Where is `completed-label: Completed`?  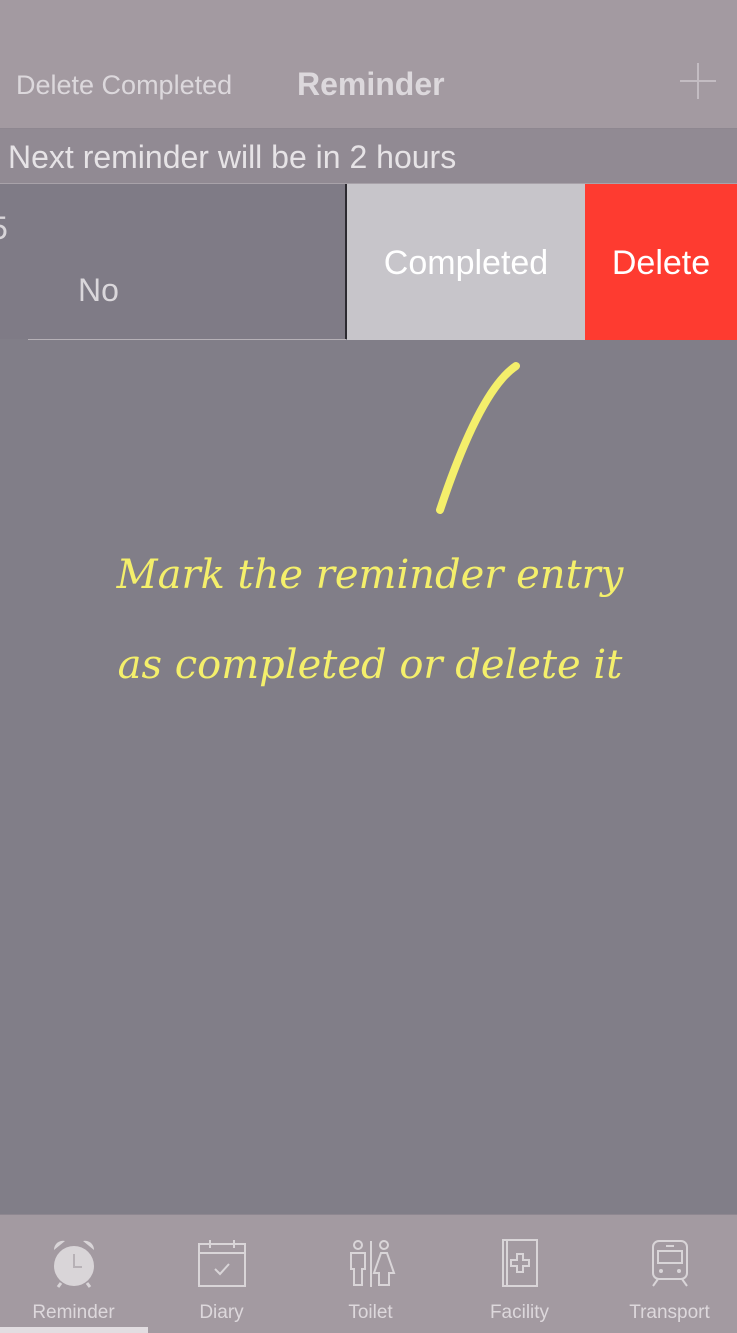
completed-label: Completed is located at coordinates (466, 263).